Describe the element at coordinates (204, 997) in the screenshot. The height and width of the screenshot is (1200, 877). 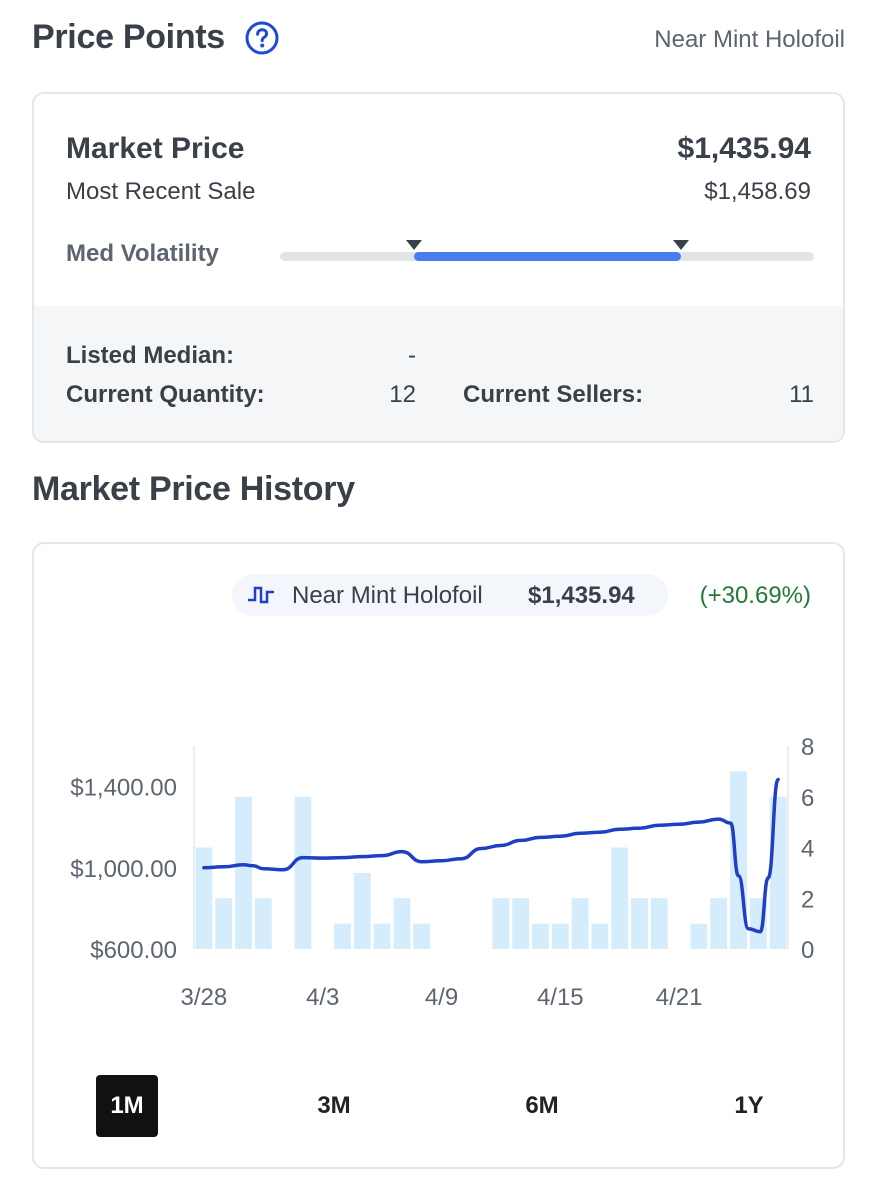
I see `x-tick-label: 3/28` at that location.